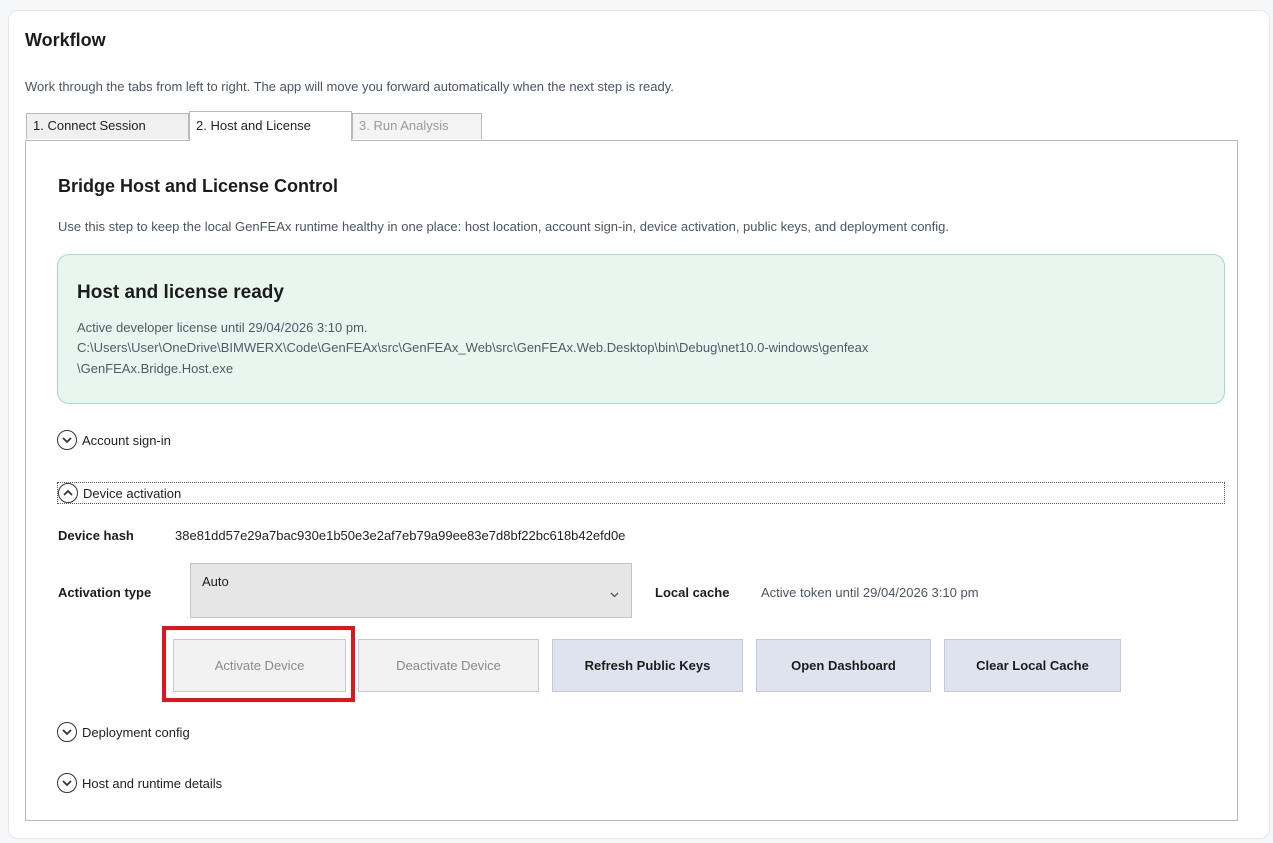 The height and width of the screenshot is (843, 1273). I want to click on tab-connect-session: 1. Connect Session, so click(107, 126).